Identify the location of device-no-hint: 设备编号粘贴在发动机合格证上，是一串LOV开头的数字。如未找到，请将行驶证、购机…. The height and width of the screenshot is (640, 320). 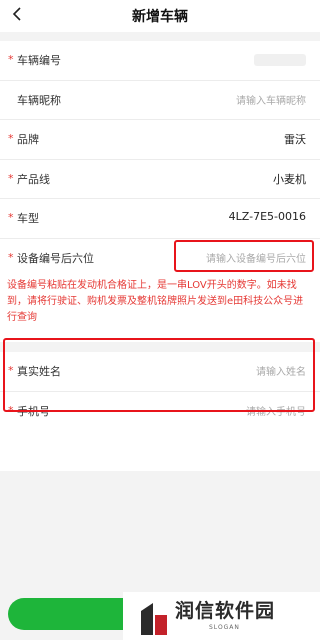
(160, 310).